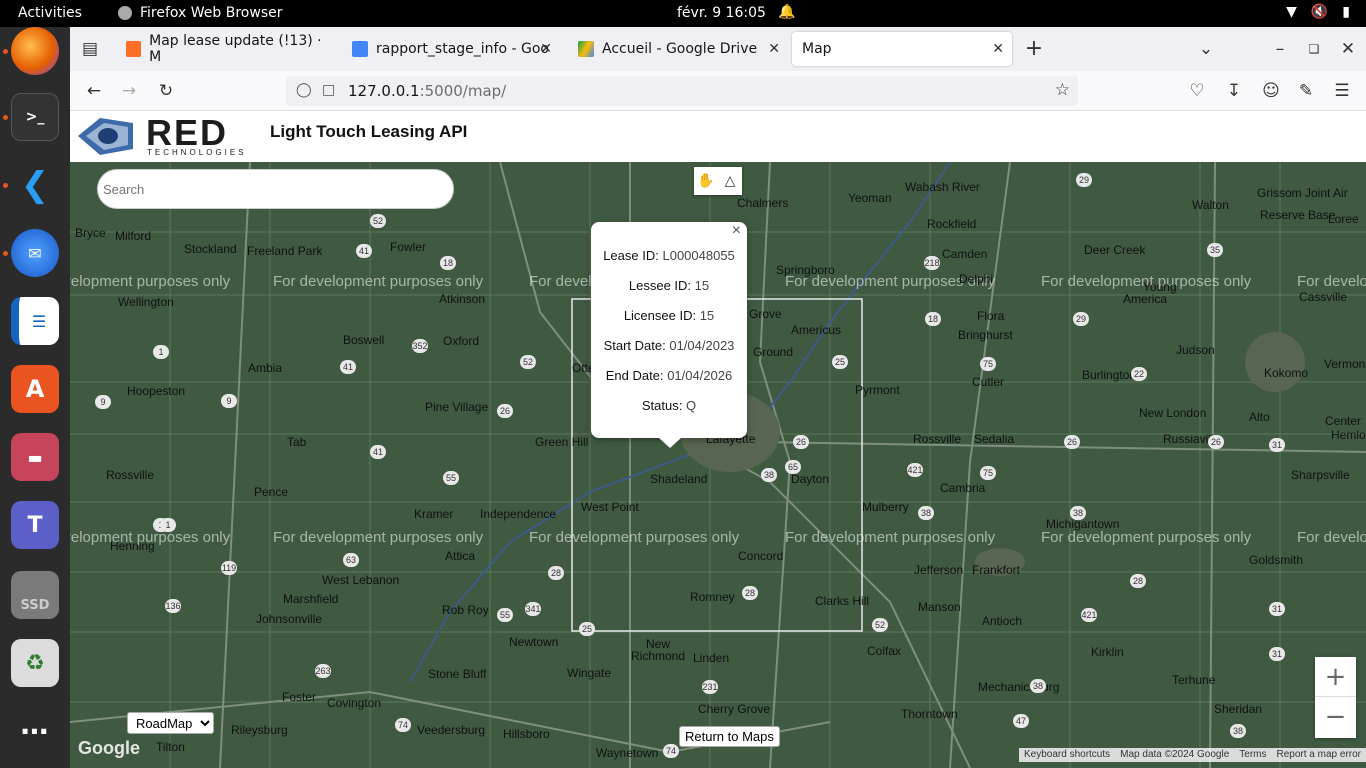 This screenshot has height=768, width=1366. What do you see at coordinates (1259, 417) in the screenshot?
I see `town-label: Alto` at bounding box center [1259, 417].